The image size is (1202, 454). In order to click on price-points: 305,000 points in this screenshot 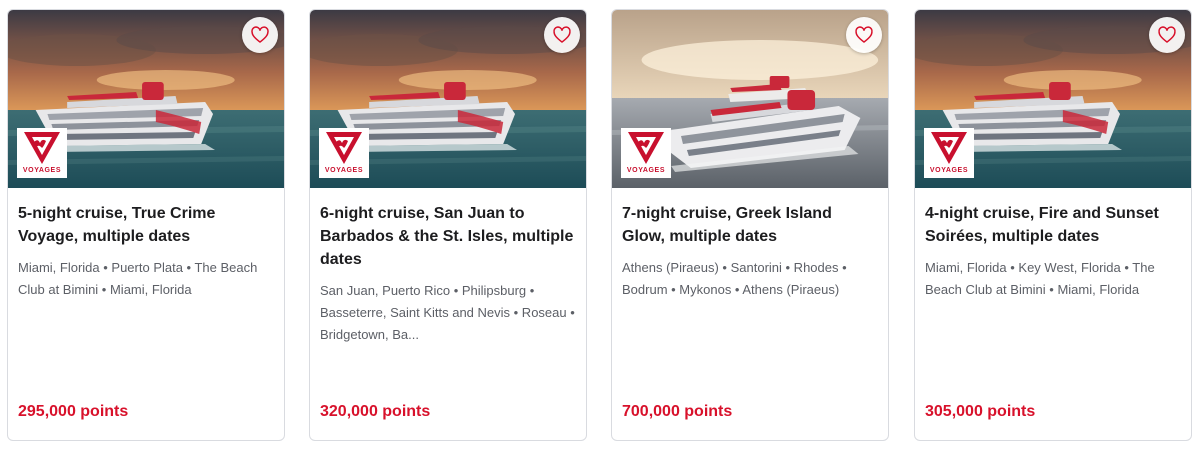, I will do `click(980, 411)`.